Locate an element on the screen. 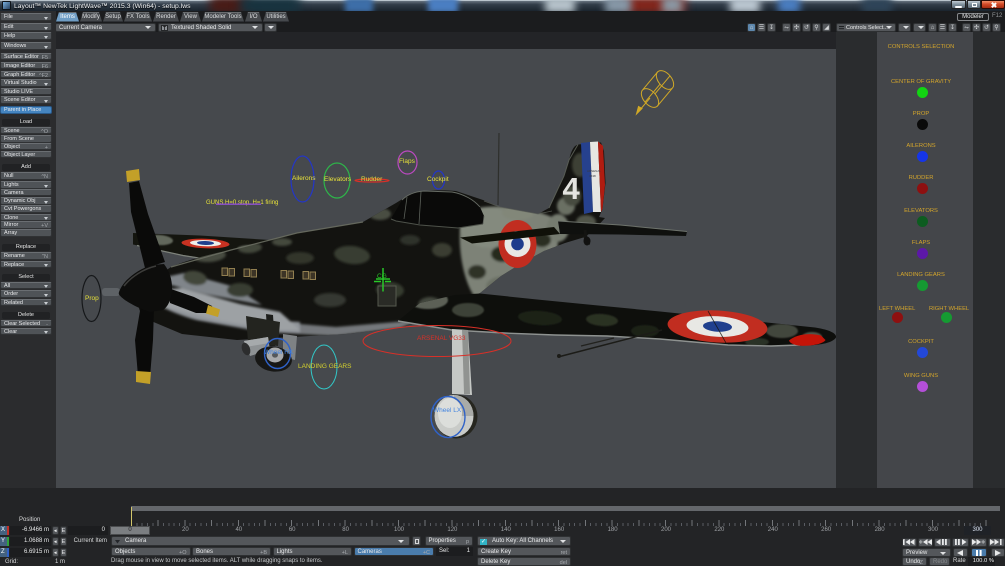 Image resolution: width=1005 pixels, height=566 pixels. svg-text: CG is located at coordinates (382, 276).